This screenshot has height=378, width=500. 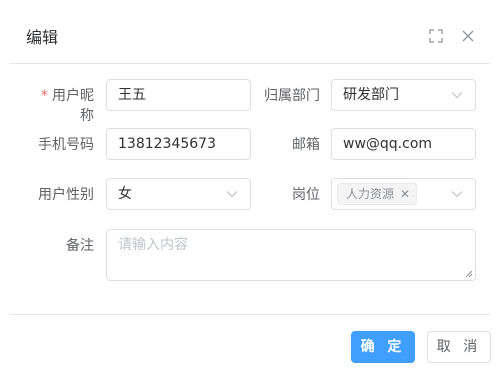 I want to click on close-icon, so click(x=468, y=36).